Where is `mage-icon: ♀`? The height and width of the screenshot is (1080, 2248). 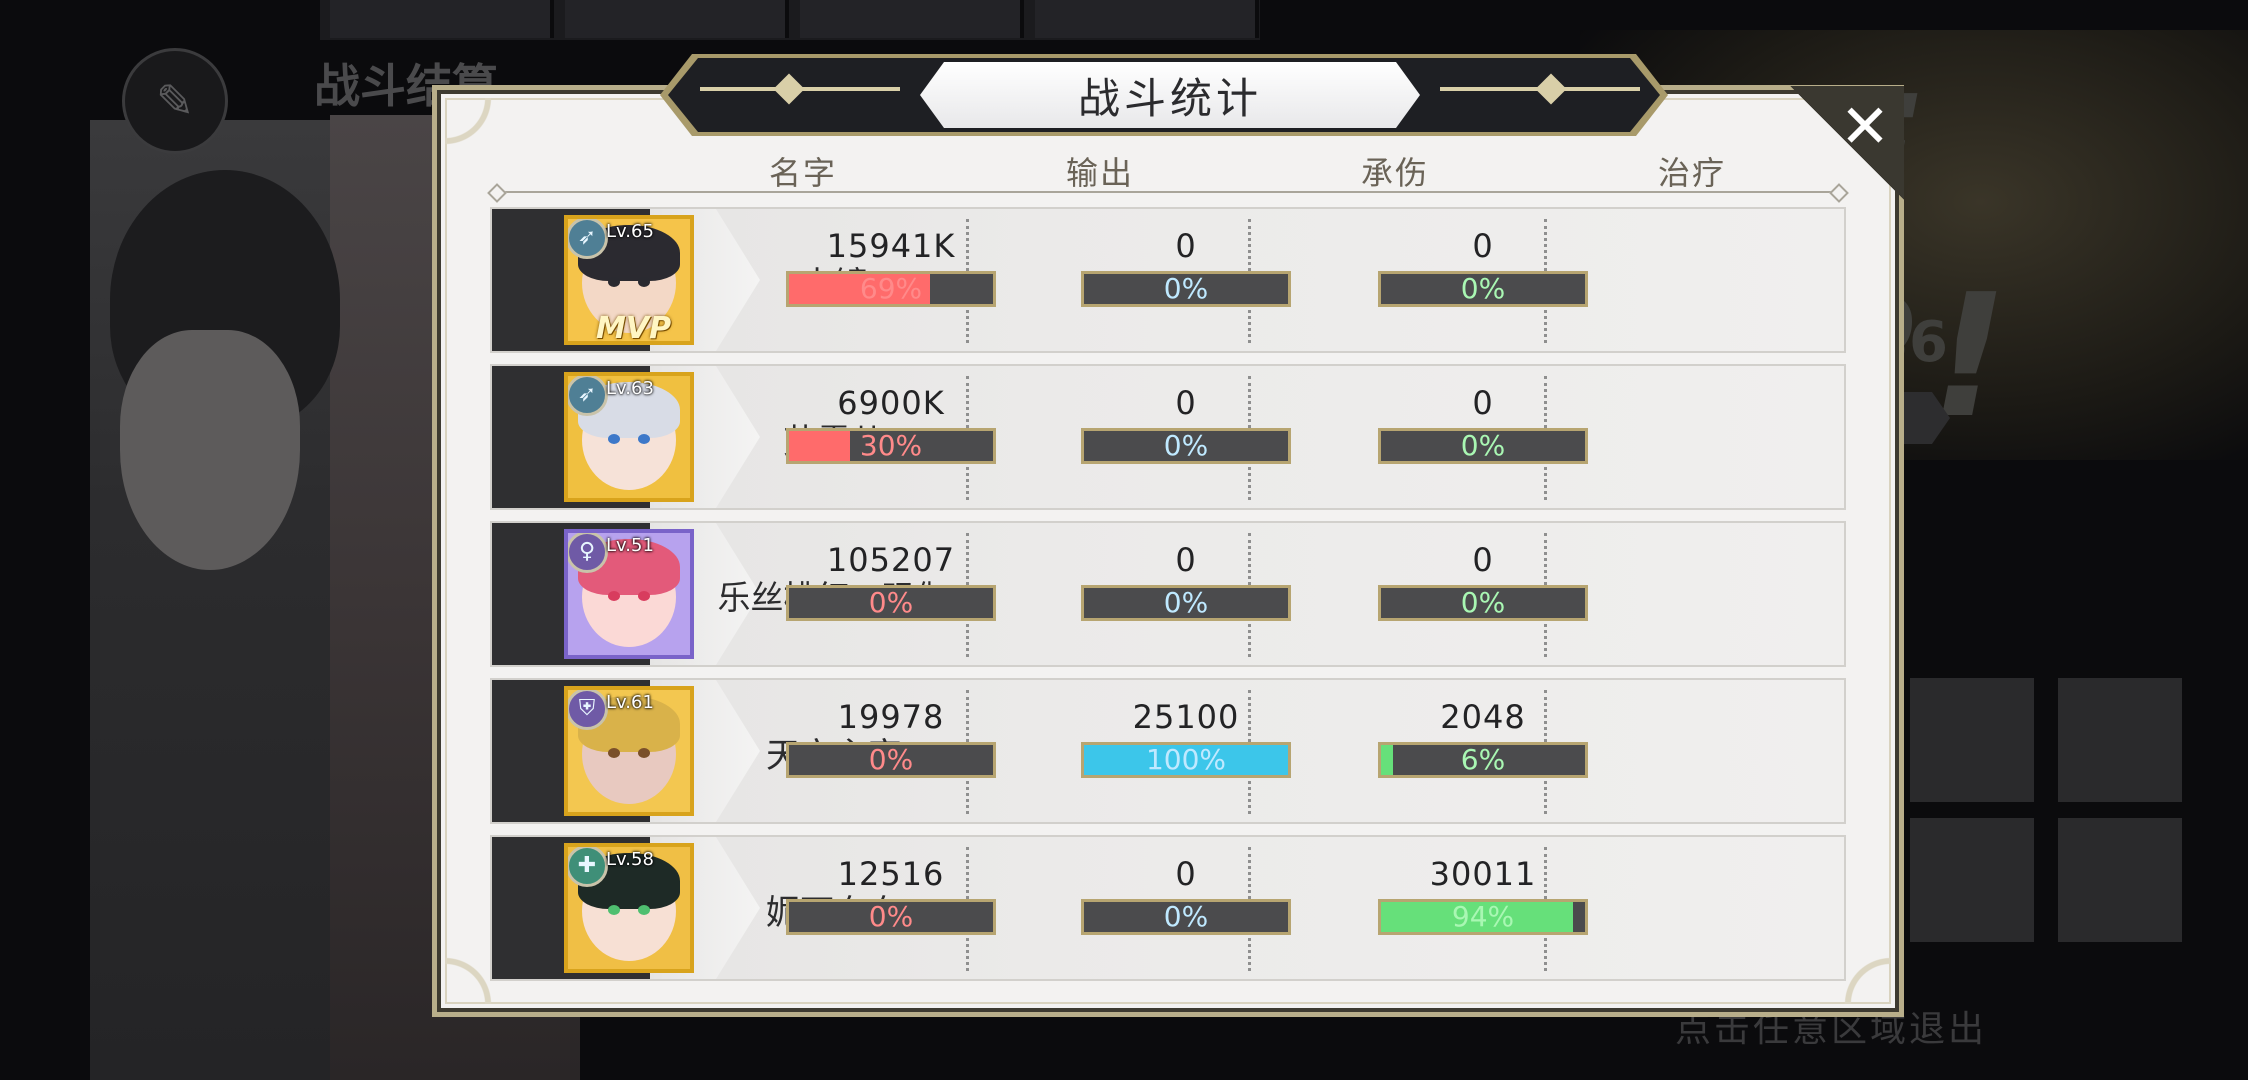
mage-icon: ♀ is located at coordinates (588, 553).